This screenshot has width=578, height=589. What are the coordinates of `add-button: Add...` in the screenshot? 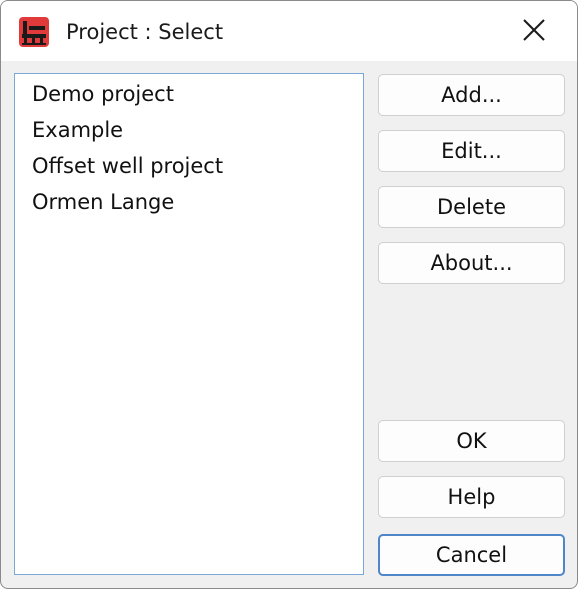 It's located at (471, 95).